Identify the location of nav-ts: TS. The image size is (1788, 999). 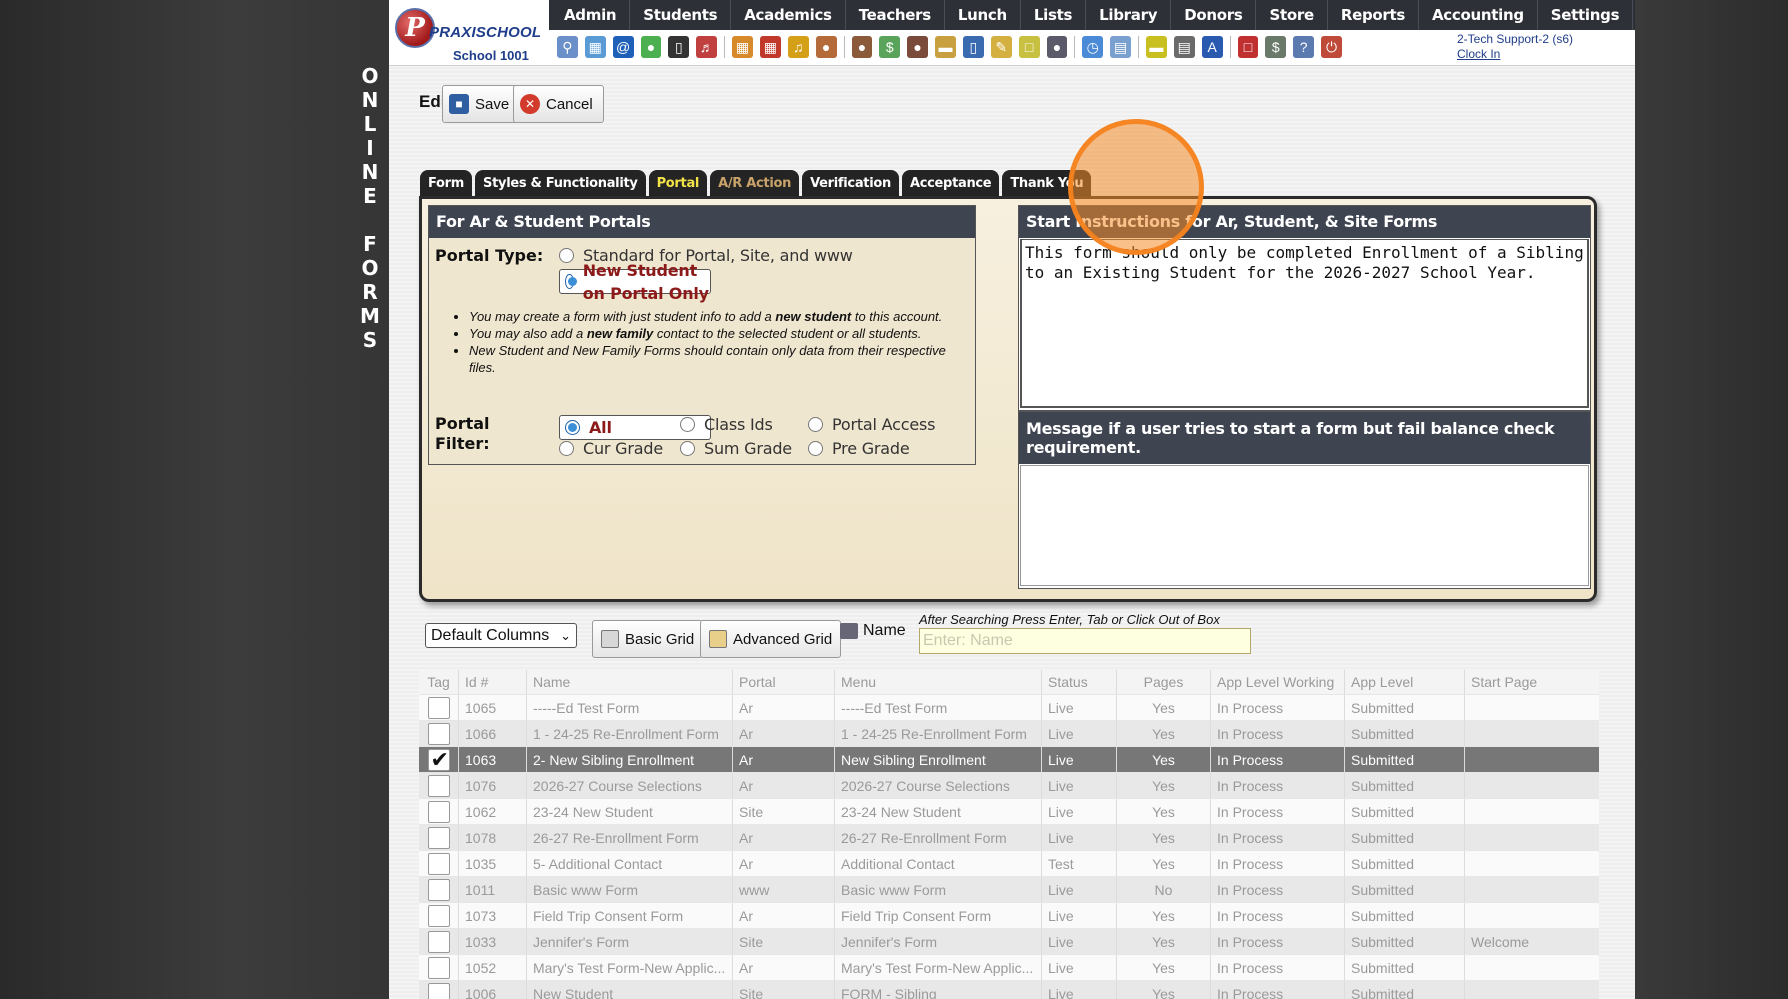
(1634, 15).